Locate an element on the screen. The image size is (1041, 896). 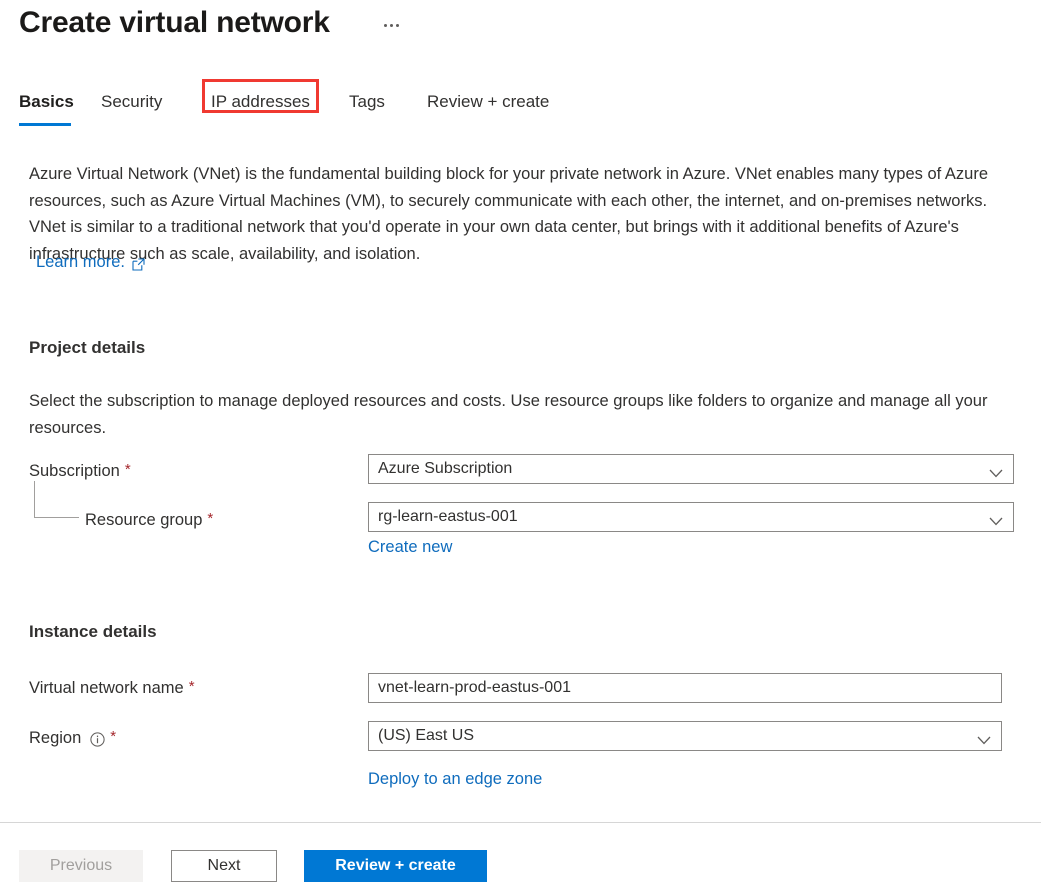
resource-group-label-text: Resource group is located at coordinates (144, 520).